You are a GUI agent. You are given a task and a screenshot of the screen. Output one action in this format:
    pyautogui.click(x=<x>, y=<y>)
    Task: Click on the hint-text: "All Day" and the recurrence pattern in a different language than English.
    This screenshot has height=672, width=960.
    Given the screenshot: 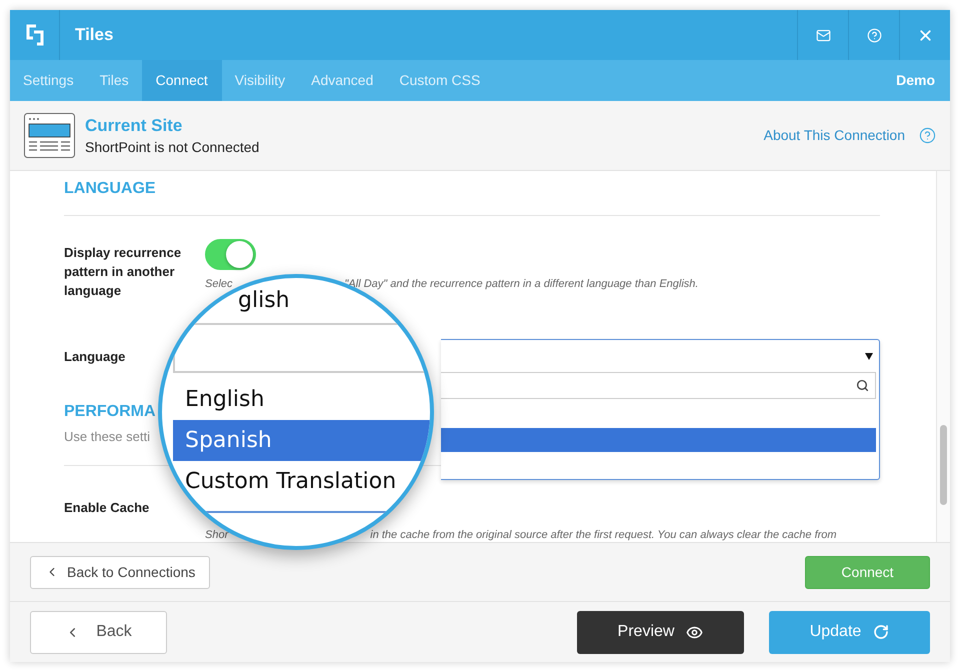 What is the action you would take?
    pyautogui.click(x=521, y=284)
    